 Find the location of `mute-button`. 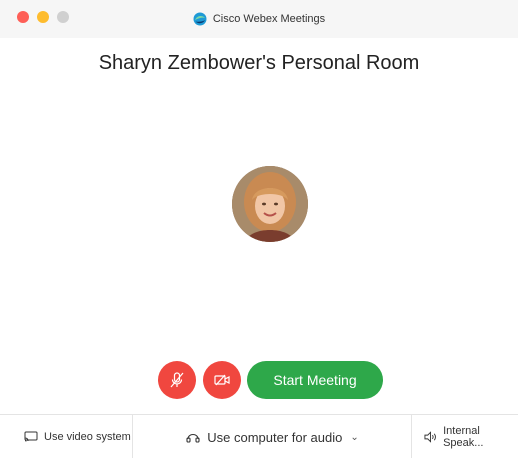

mute-button is located at coordinates (177, 380).